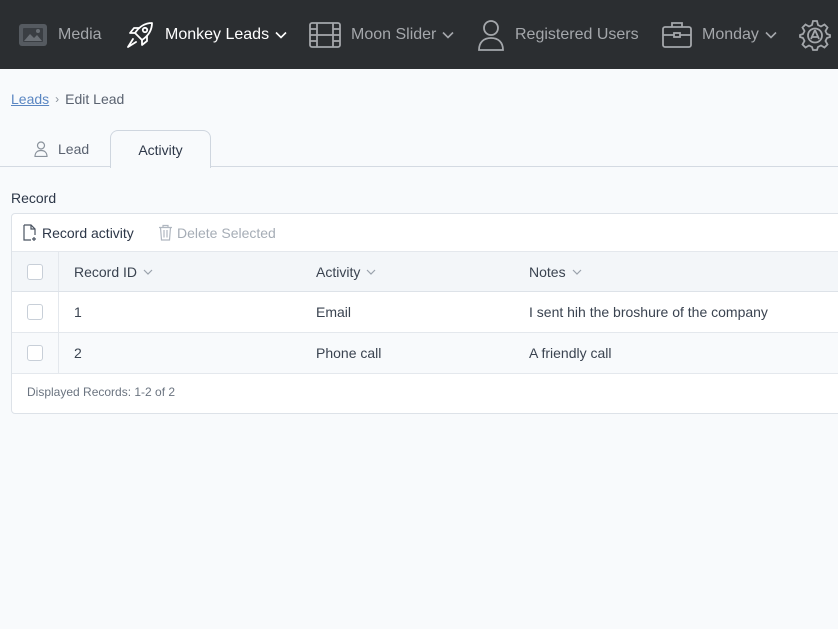 Image resolution: width=838 pixels, height=629 pixels. What do you see at coordinates (334, 312) in the screenshot?
I see `activity-cell: Email` at bounding box center [334, 312].